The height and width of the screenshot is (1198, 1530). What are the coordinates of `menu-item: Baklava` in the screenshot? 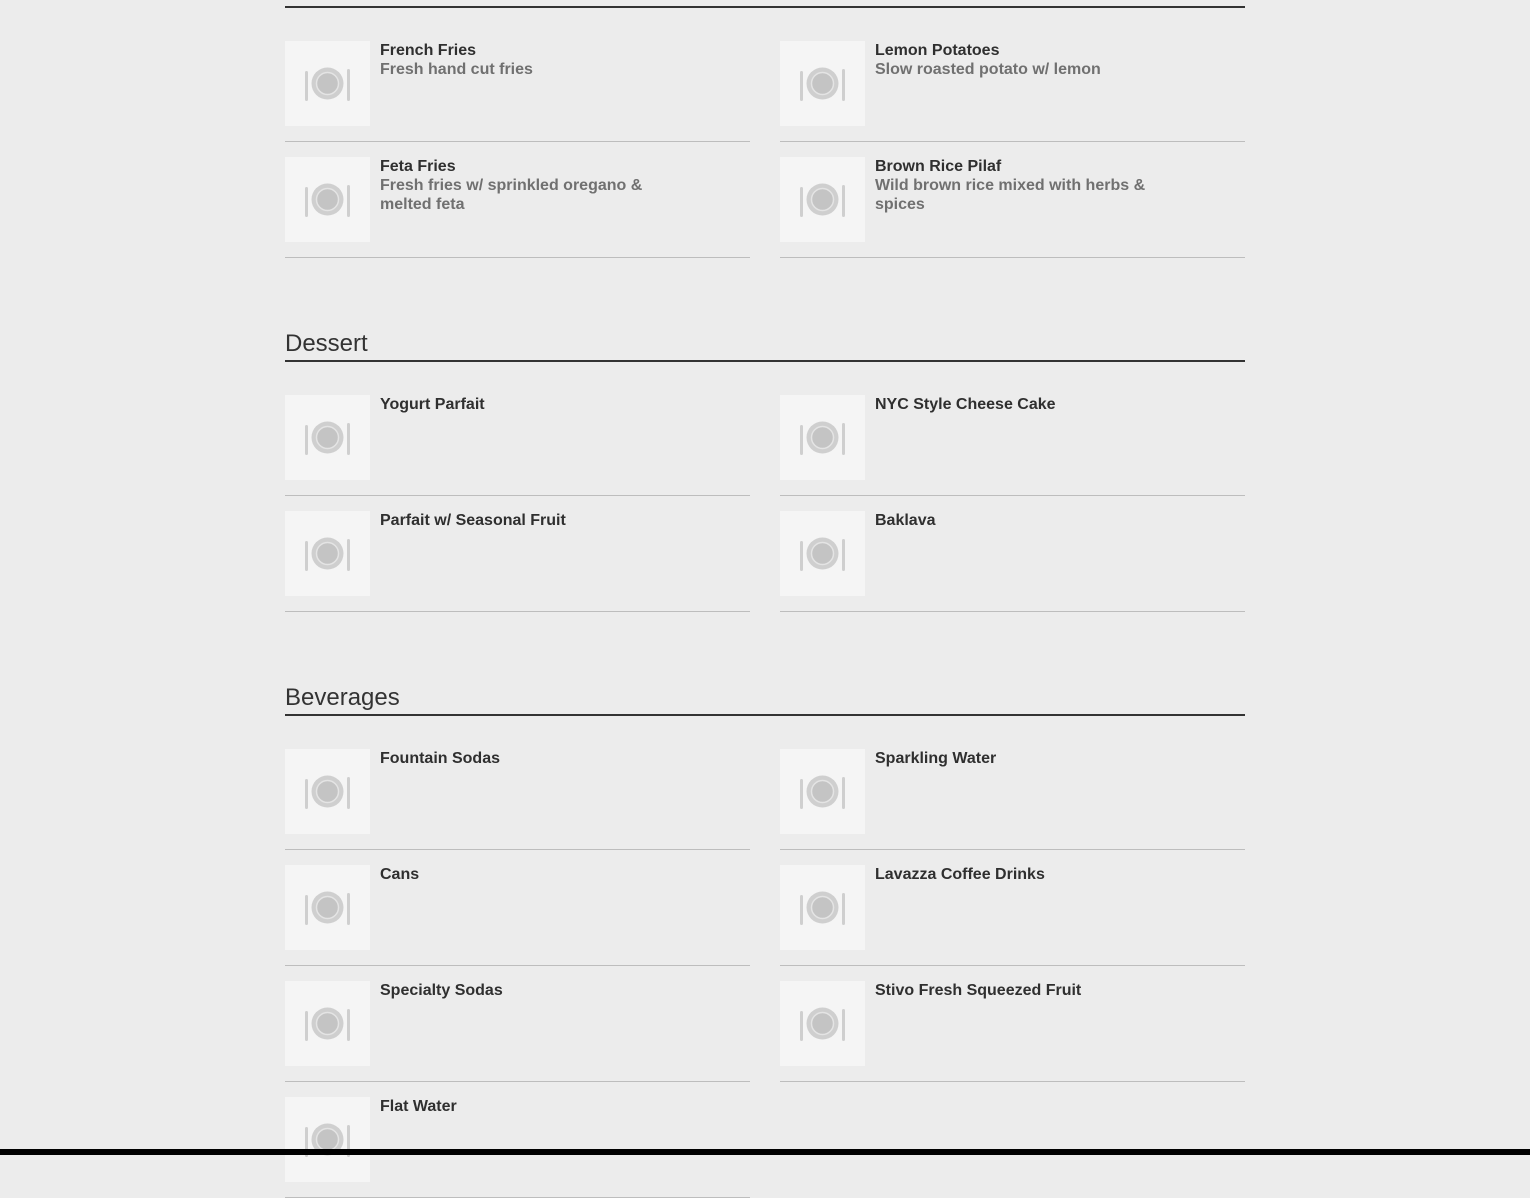 It's located at (1012, 561).